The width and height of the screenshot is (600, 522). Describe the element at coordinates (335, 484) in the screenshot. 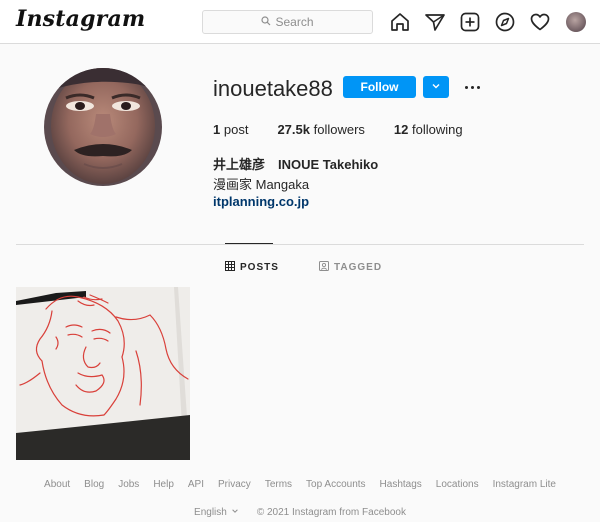

I see `footer-link-top-accounts: Top Accounts` at that location.